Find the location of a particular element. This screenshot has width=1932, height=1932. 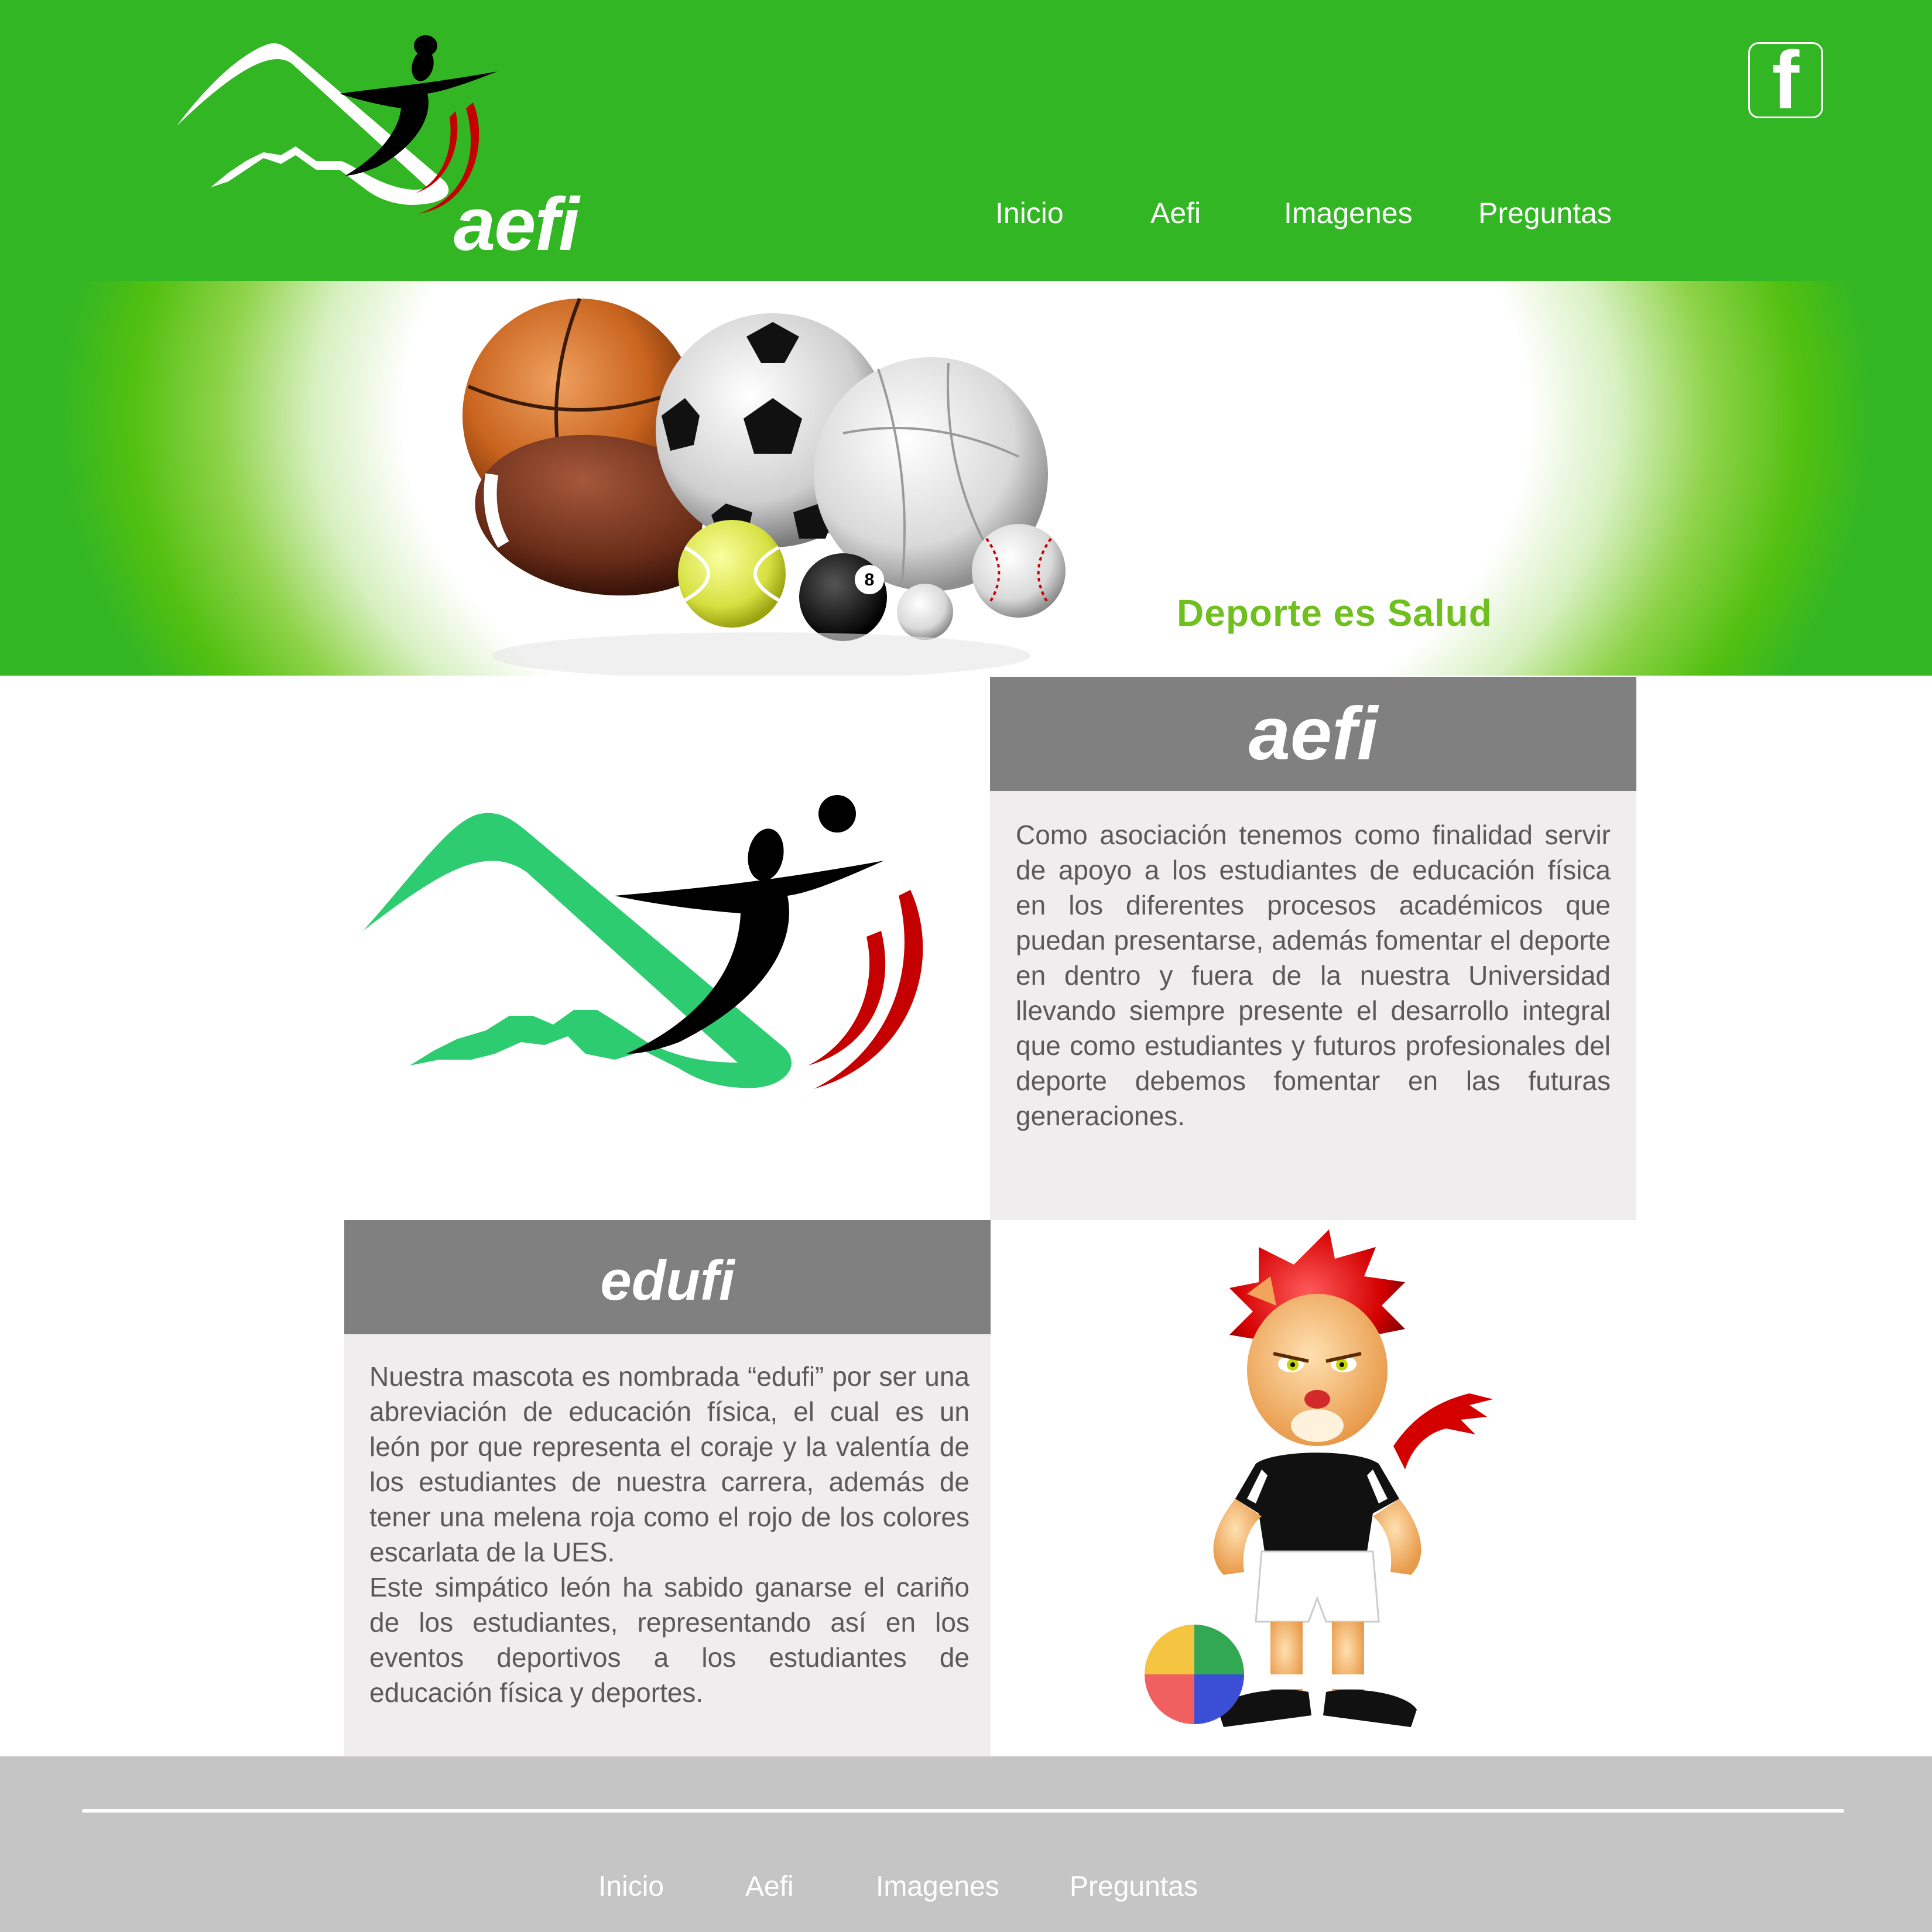

nav-inicio: Inicio is located at coordinates (1029, 213).